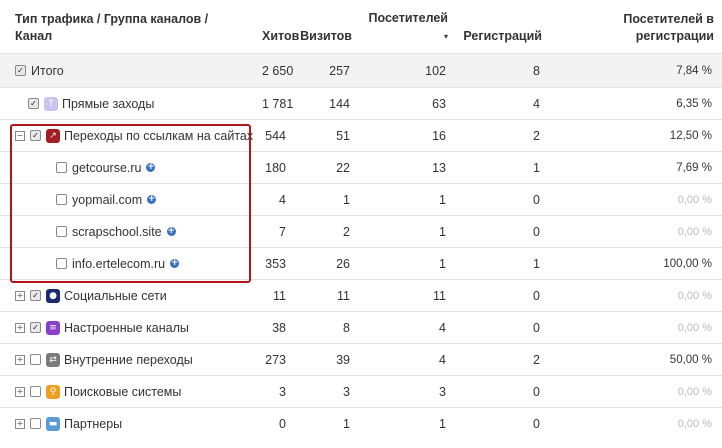  Describe the element at coordinates (636, 359) in the screenshot. I see `rate-cell: 50,00 %` at that location.